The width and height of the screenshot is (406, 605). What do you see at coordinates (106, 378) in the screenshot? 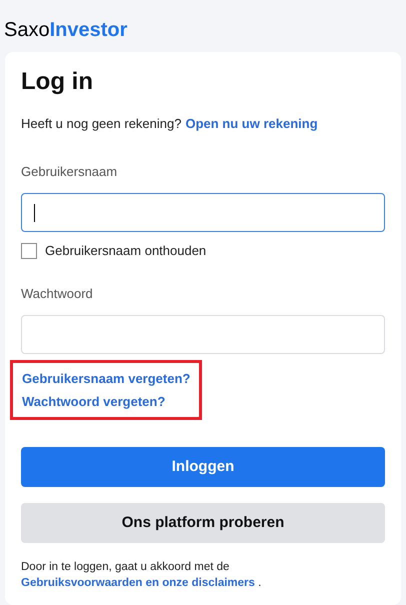
I see `forgot-link: Gebruikersnaam vergeten?` at bounding box center [106, 378].